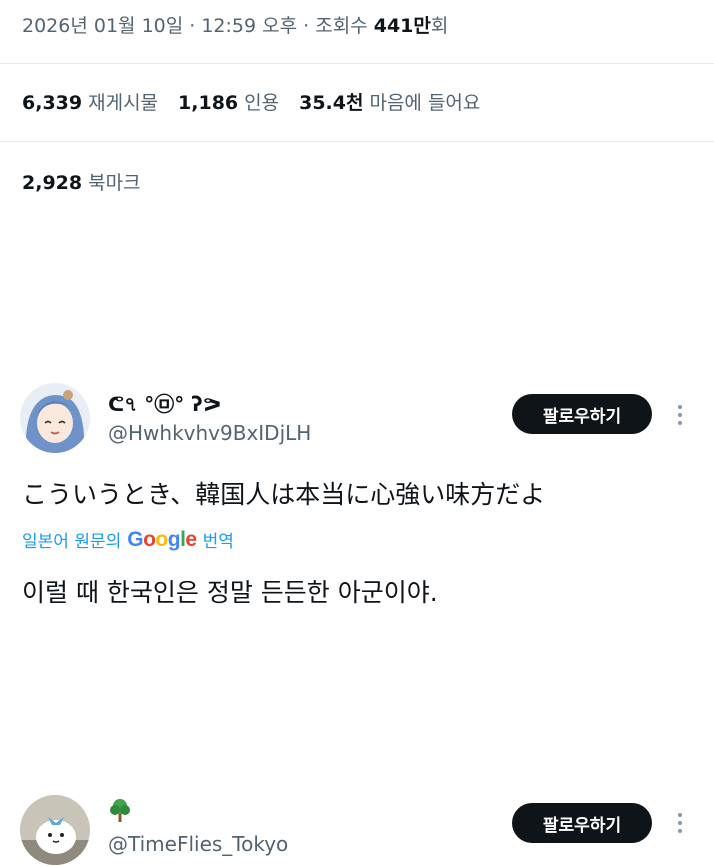  Describe the element at coordinates (90, 101) in the screenshot. I see `reposts-stat: 6,339 재게시물` at that location.